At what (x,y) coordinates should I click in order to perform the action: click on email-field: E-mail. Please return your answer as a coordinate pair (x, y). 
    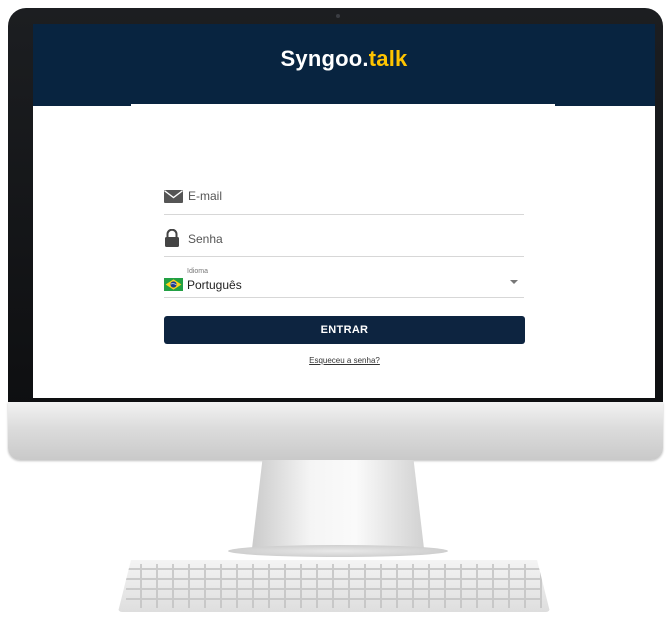
    Looking at the image, I should click on (344, 197).